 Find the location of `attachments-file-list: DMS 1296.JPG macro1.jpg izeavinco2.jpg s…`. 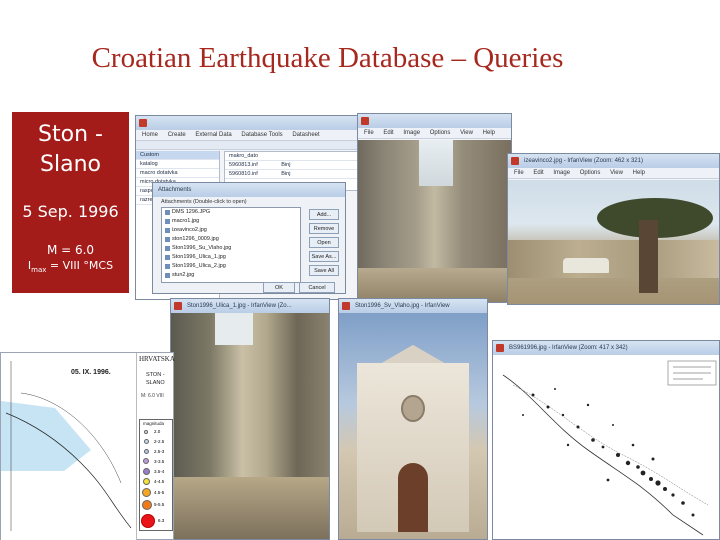

attachments-file-list: DMS 1296.JPG macro1.jpg izeavinco2.jpg s… is located at coordinates (231, 245).